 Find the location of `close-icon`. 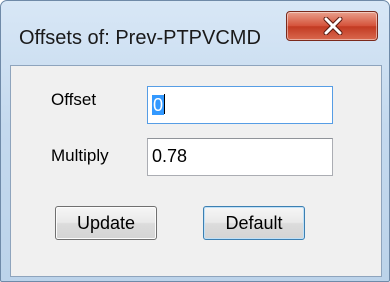

close-icon is located at coordinates (333, 26).